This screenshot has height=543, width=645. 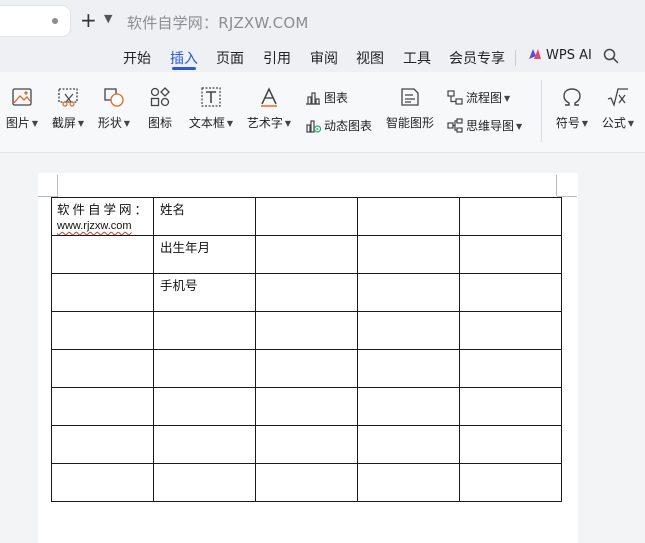 I want to click on cell-text: 出生年月, so click(x=185, y=248).